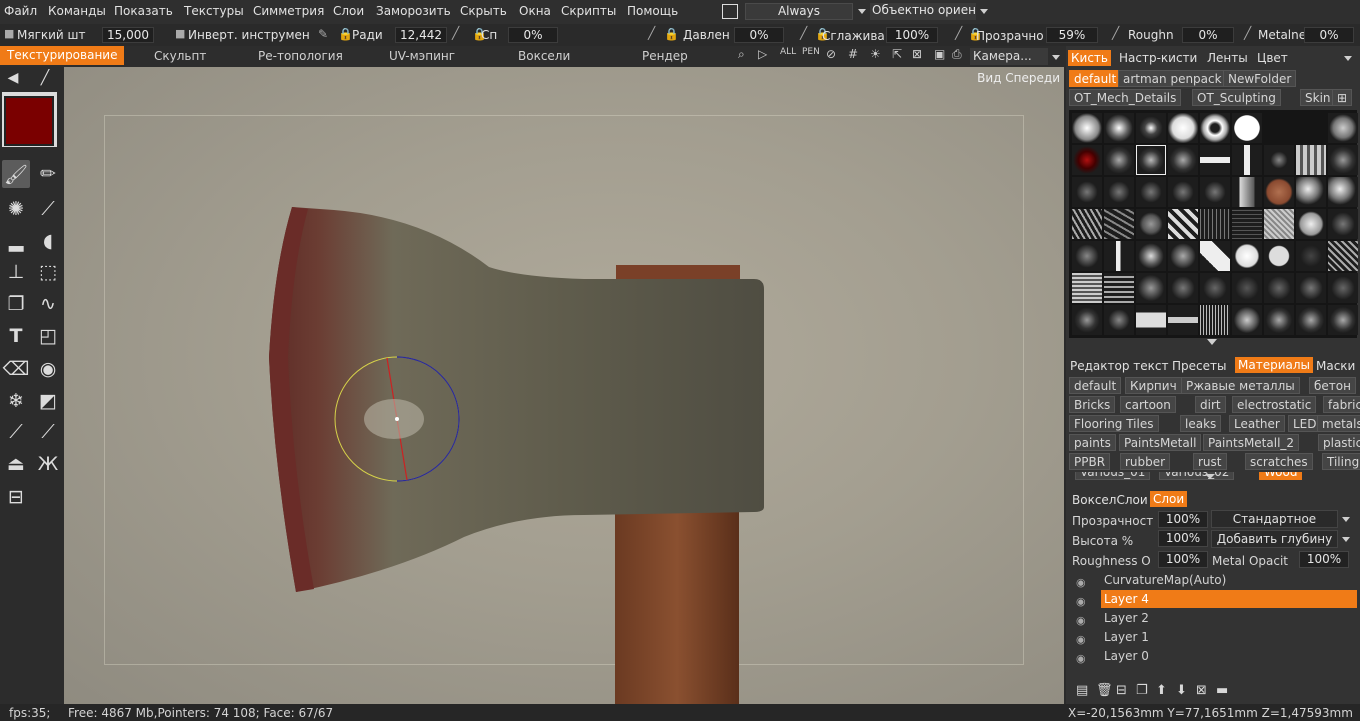 This screenshot has width=1360, height=721. I want to click on play-icon: ▷, so click(762, 54).